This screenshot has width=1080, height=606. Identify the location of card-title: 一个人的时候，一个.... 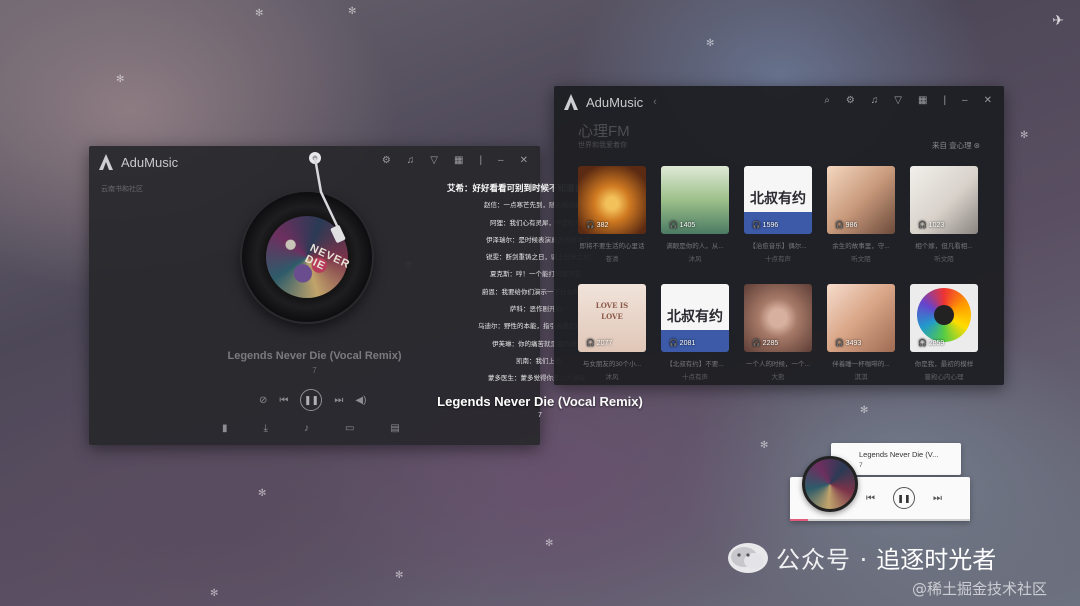
(778, 364).